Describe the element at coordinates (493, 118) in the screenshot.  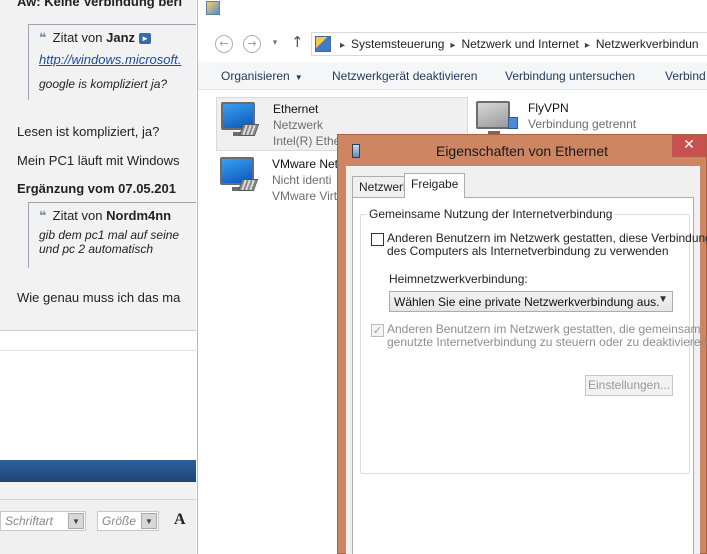
I see `network-adapter-icon` at that location.